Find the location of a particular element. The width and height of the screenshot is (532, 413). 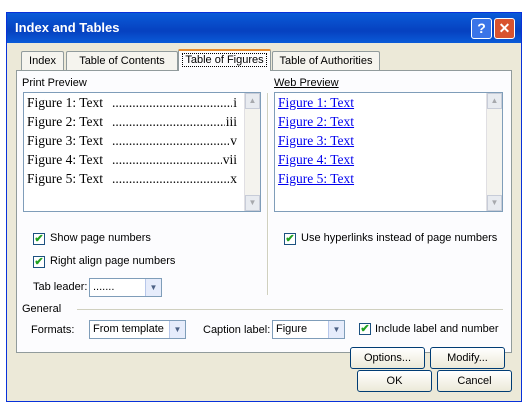

tab-label: Index is located at coordinates (42, 61).